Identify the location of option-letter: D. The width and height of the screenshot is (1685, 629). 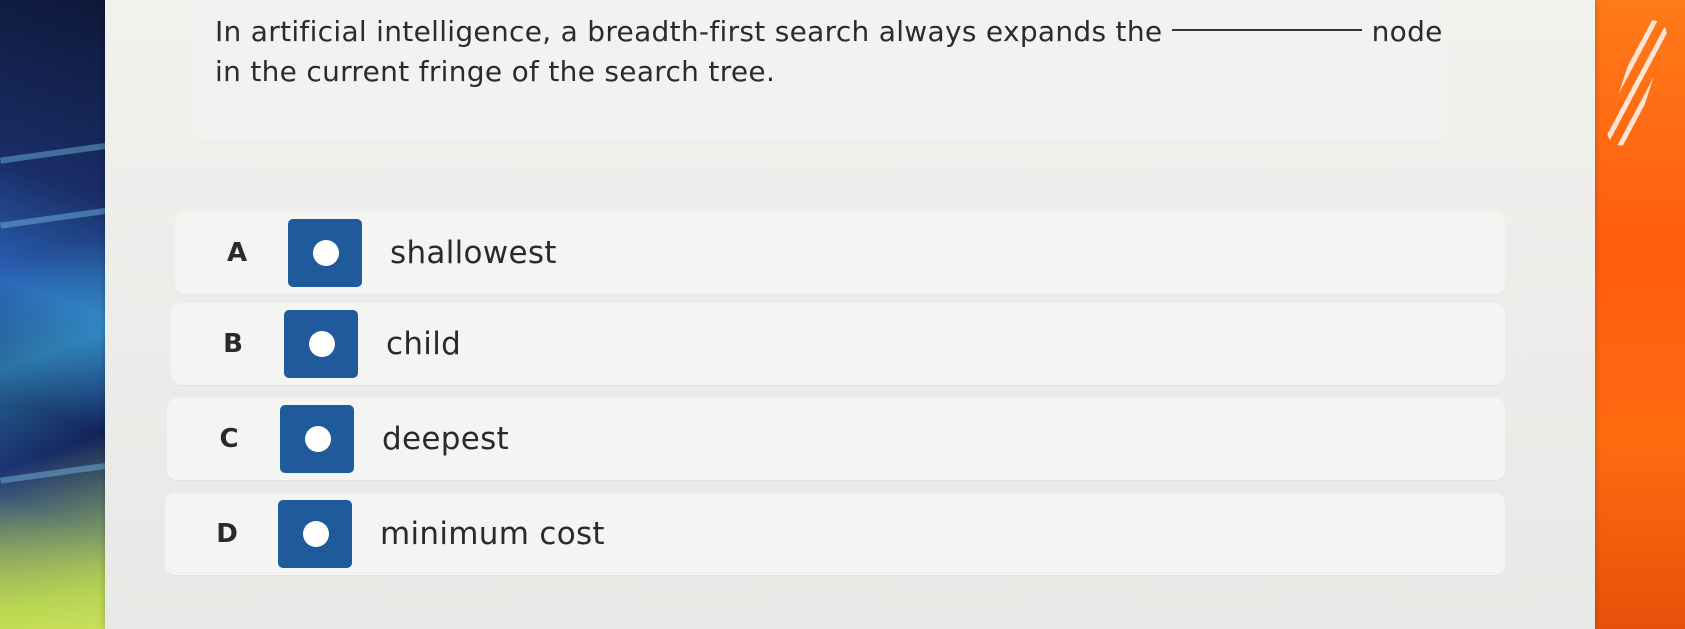
(227, 534).